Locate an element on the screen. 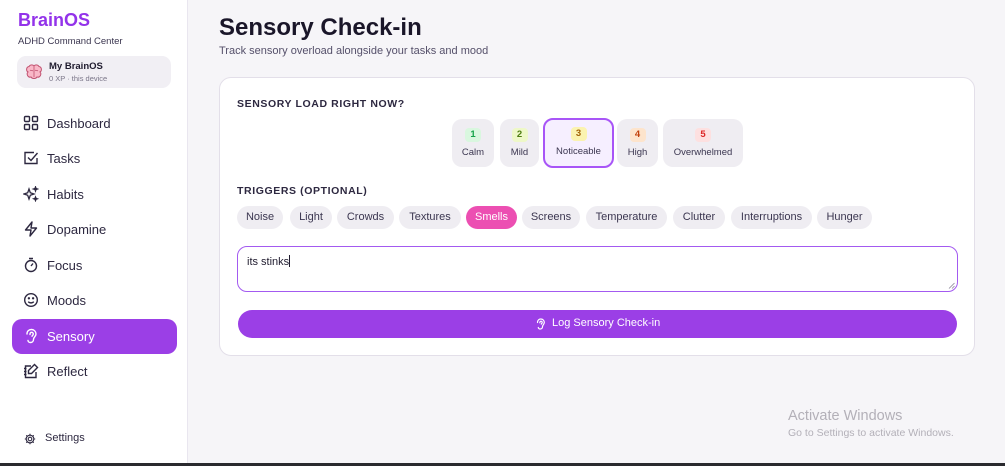  sidebar-item-label: Sensory is located at coordinates (71, 336).